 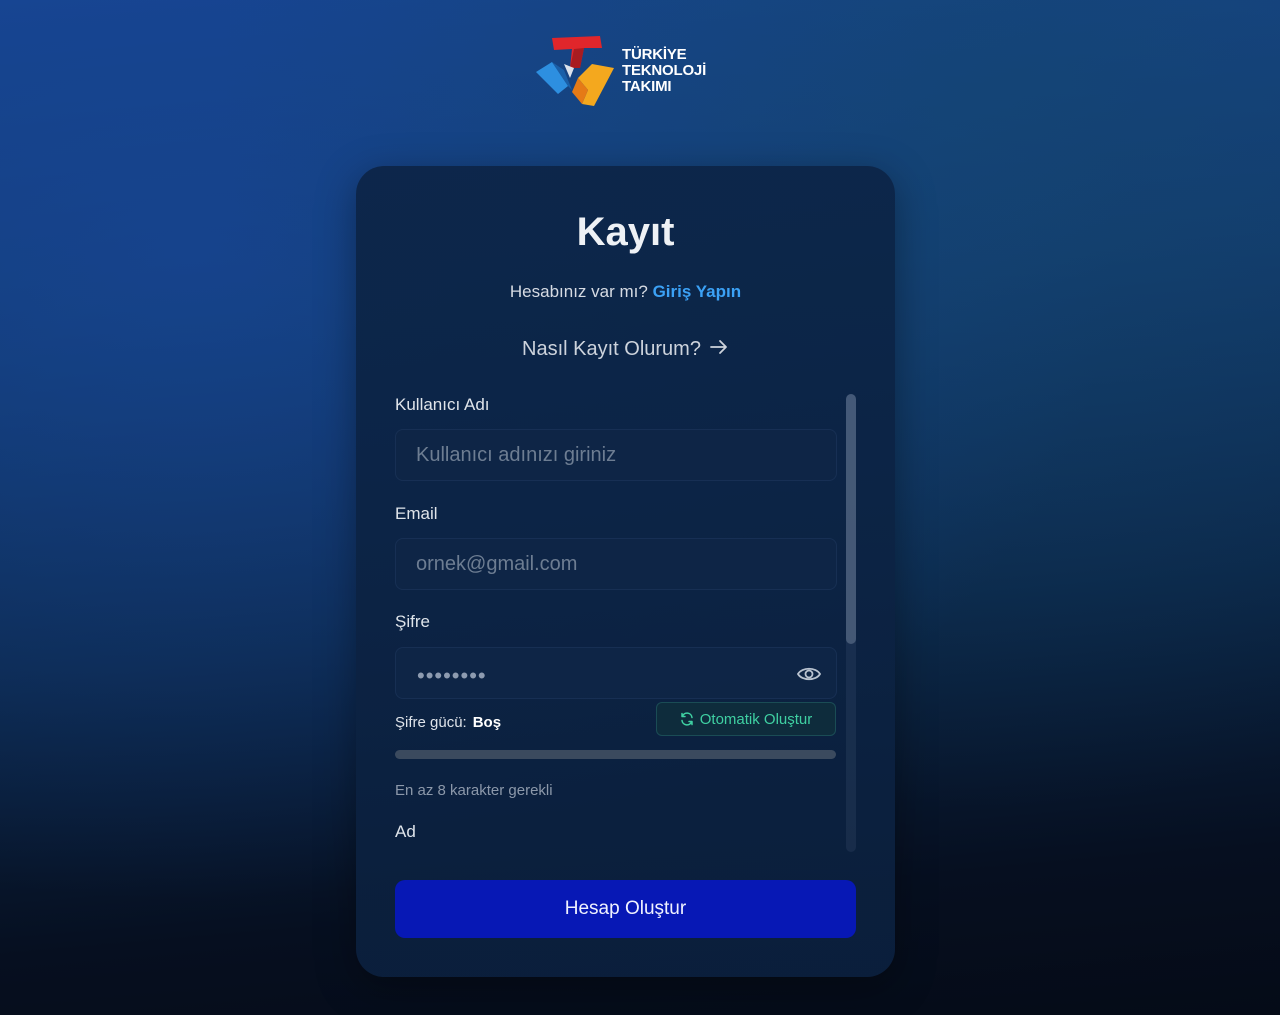 I want to click on login-prompt: Hesabınız var mı? Giriş Yapın, so click(x=625, y=292).